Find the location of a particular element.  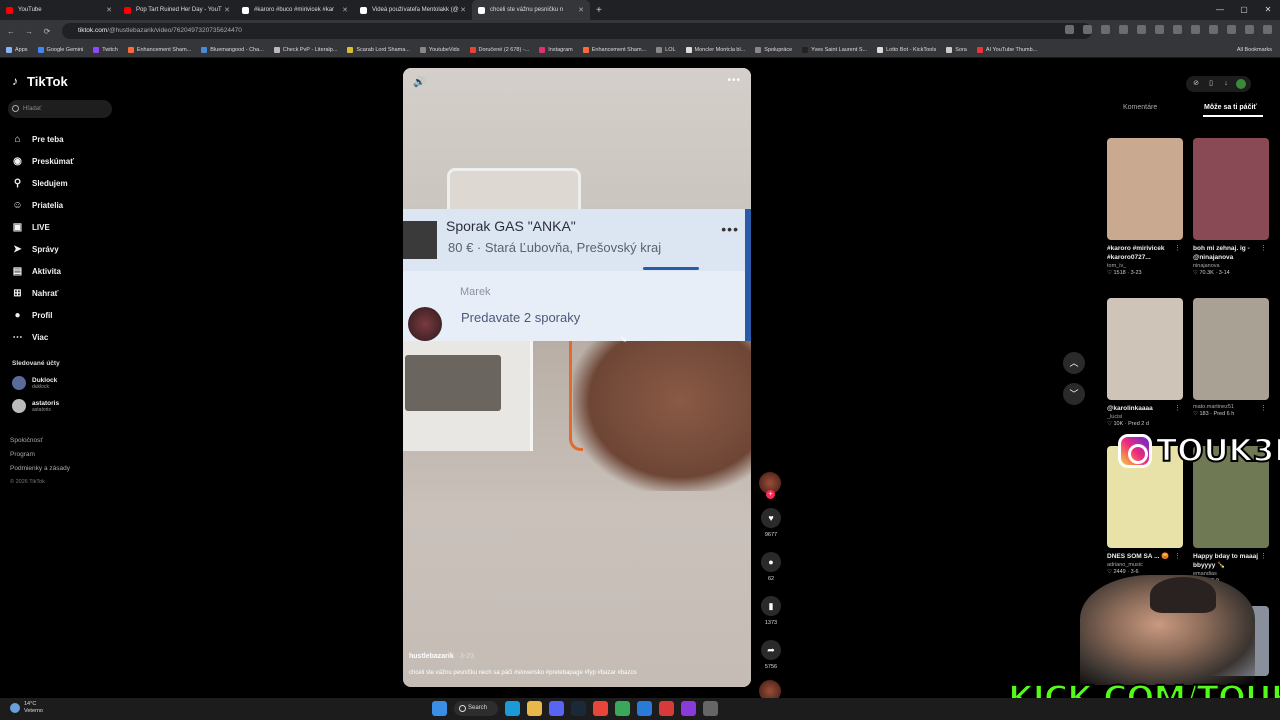

tab-suggested: Môže sa ti páčiť is located at coordinates (1230, 107).